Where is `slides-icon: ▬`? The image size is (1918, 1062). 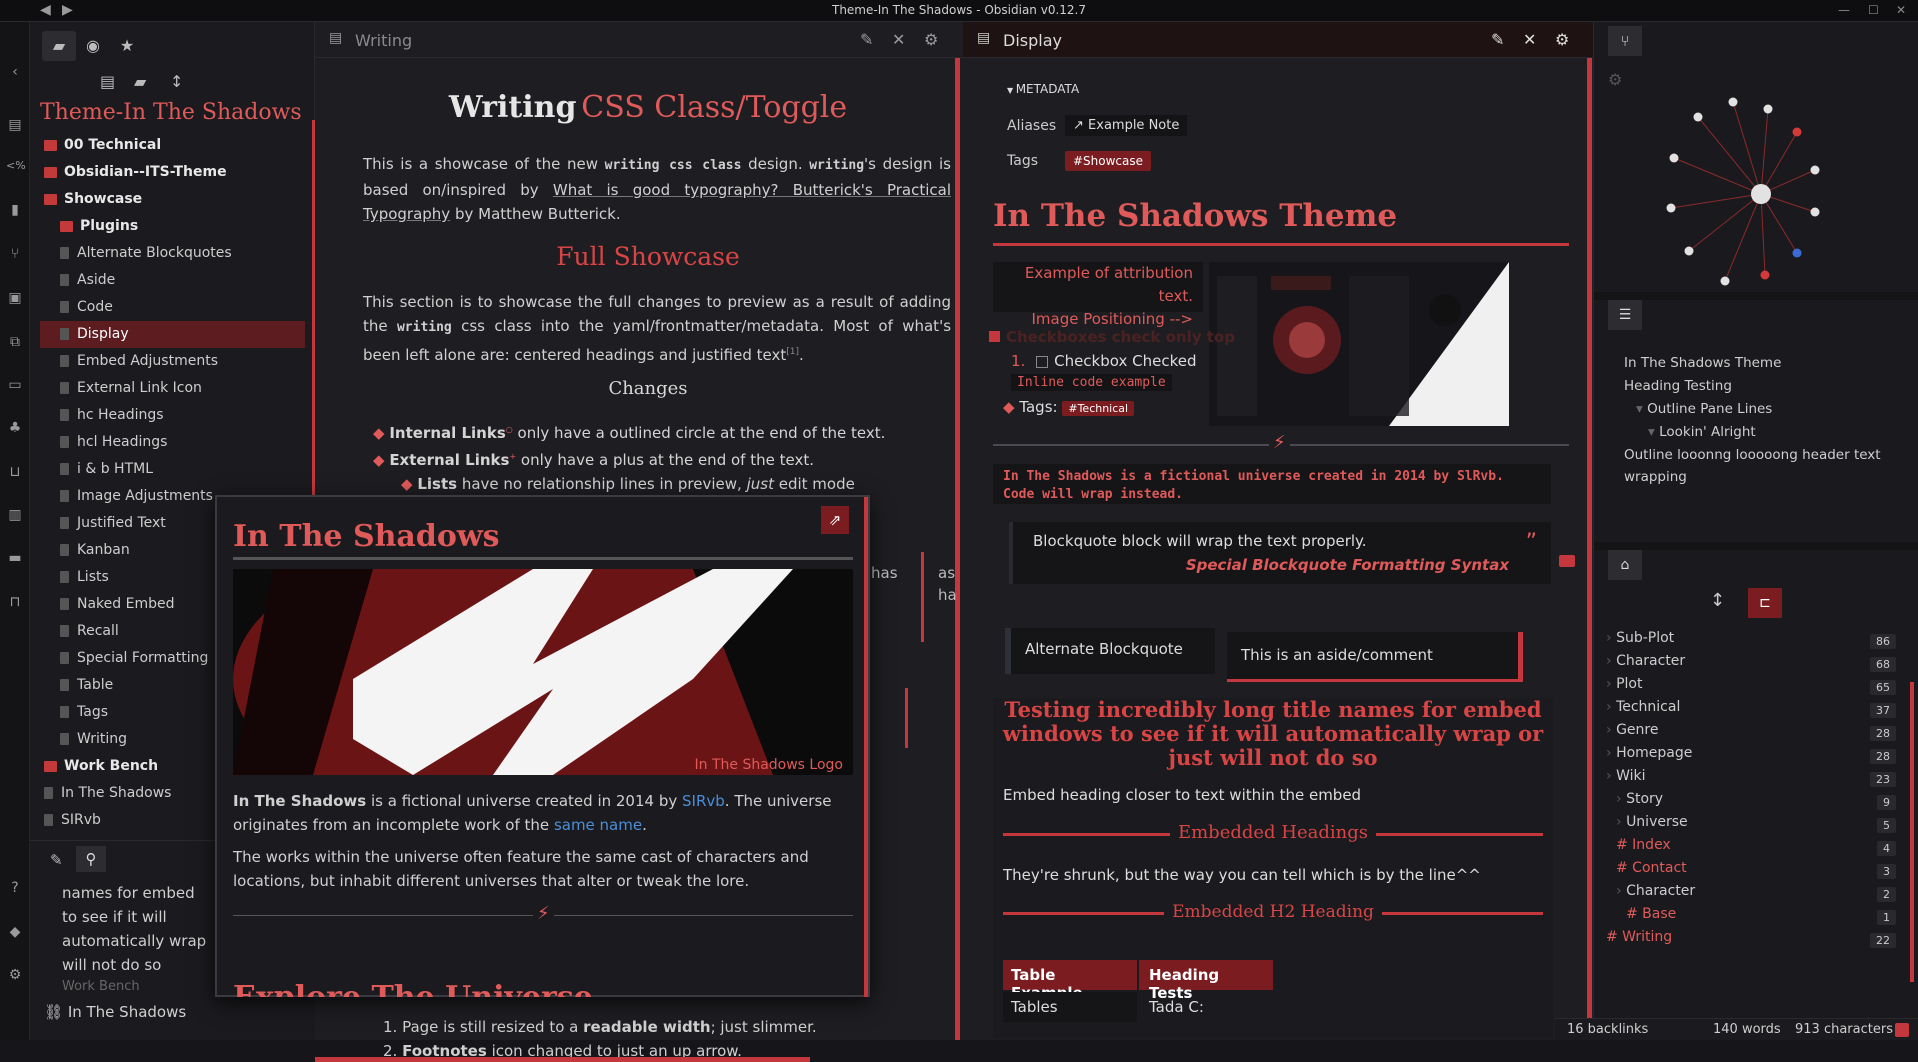
slides-icon: ▬ is located at coordinates (15, 558).